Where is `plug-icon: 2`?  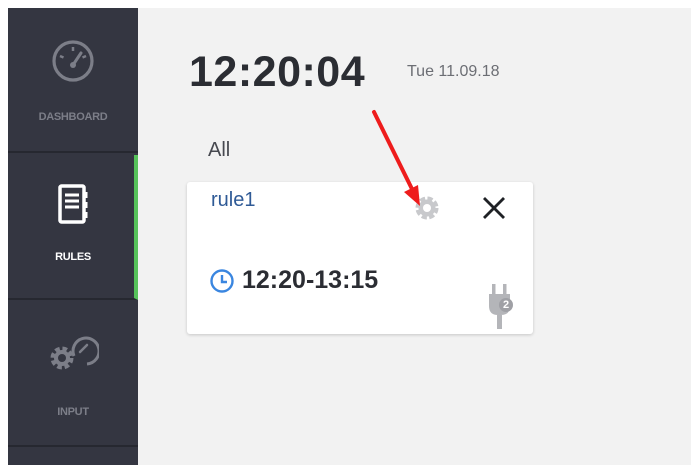
plug-icon: 2 is located at coordinates (502, 306).